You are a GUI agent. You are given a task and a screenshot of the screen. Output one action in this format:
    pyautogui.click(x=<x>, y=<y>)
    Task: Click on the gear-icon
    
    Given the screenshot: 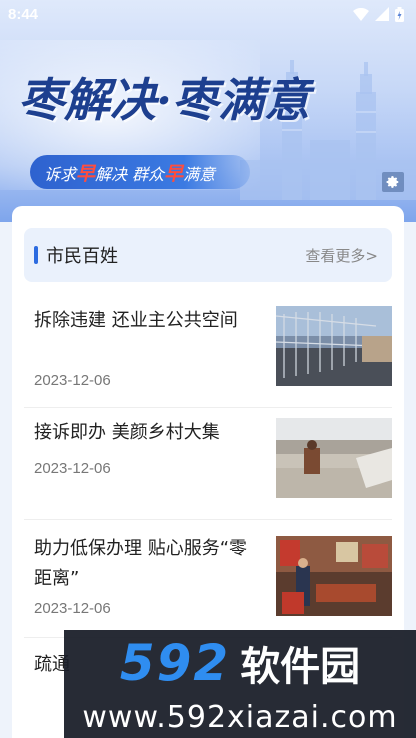 What is the action you would take?
    pyautogui.click(x=392, y=182)
    